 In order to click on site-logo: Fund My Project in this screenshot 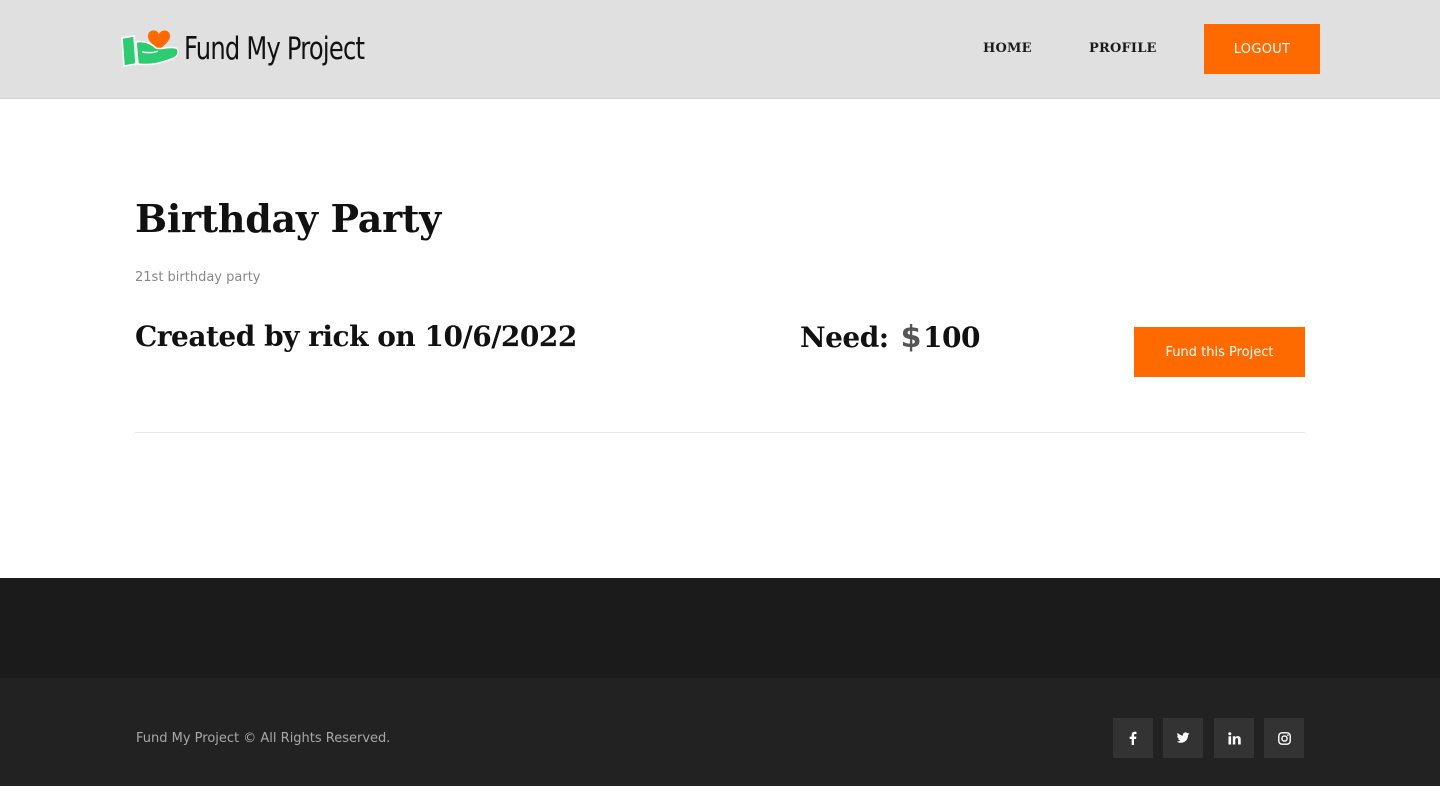, I will do `click(266, 49)`.